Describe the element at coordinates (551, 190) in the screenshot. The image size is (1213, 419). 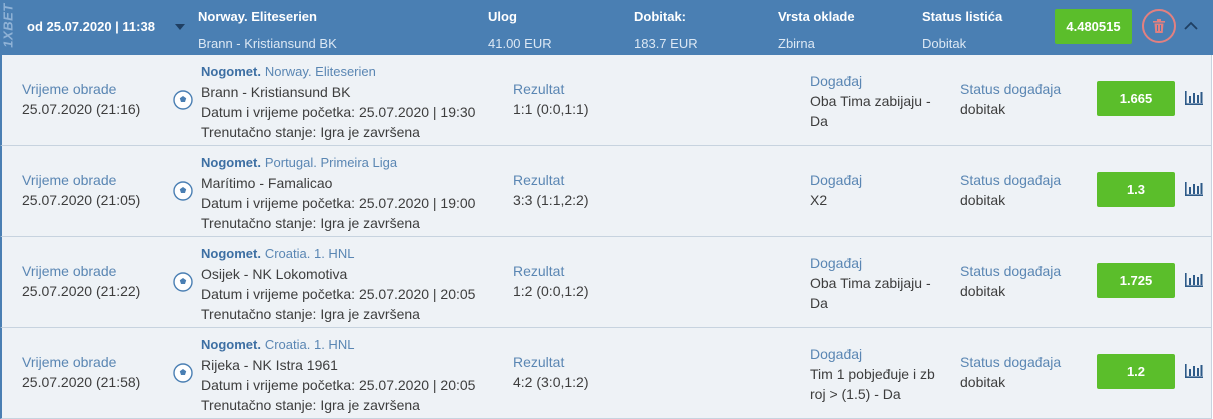
I see `result-block: Rezultat 3:3 (1:1,2:2)` at that location.